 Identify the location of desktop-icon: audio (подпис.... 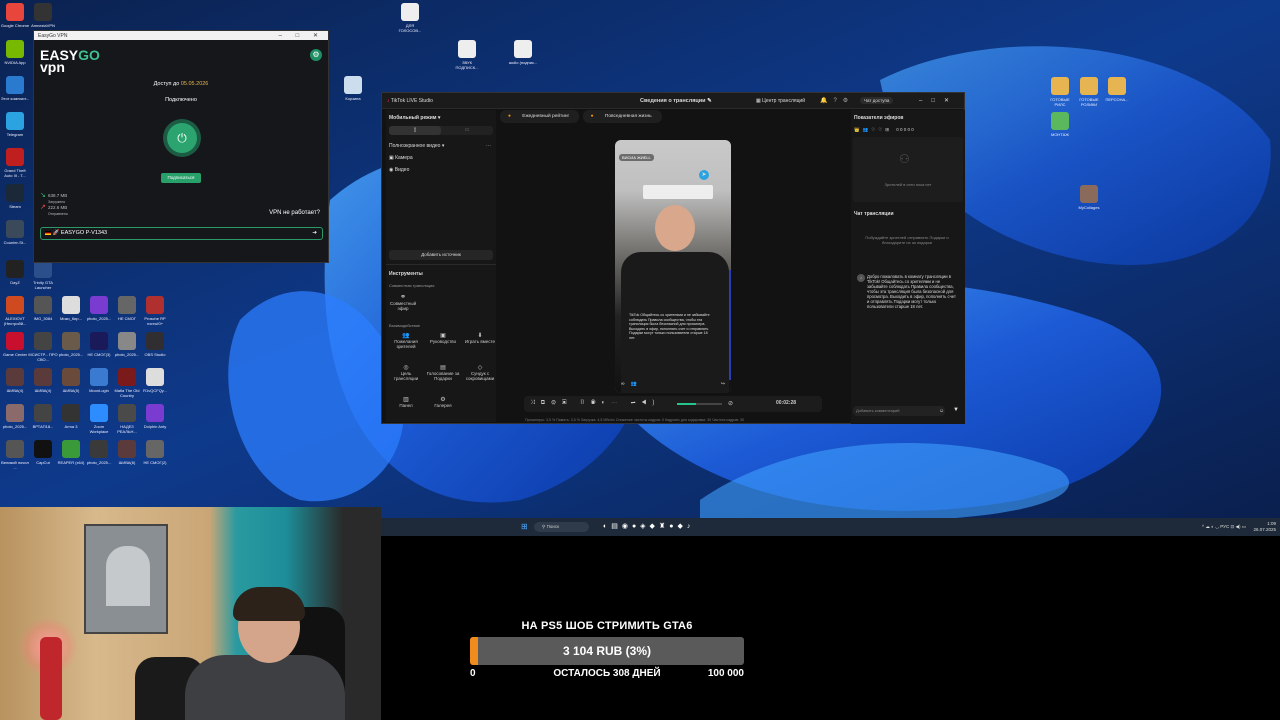
(523, 55).